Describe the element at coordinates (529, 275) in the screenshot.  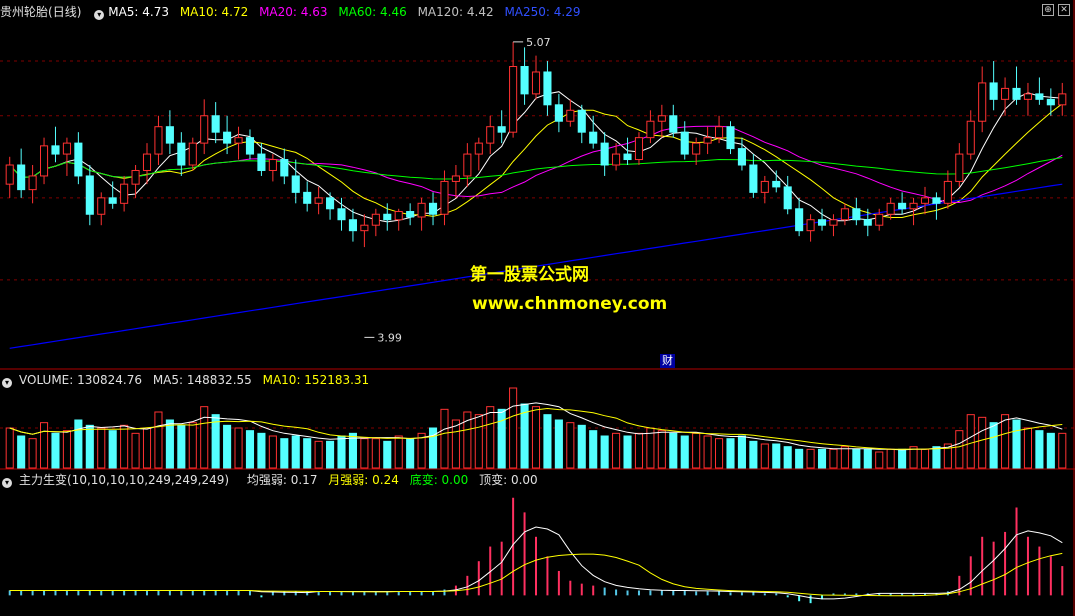
I see `watermark-title: 第一股票公式网` at that location.